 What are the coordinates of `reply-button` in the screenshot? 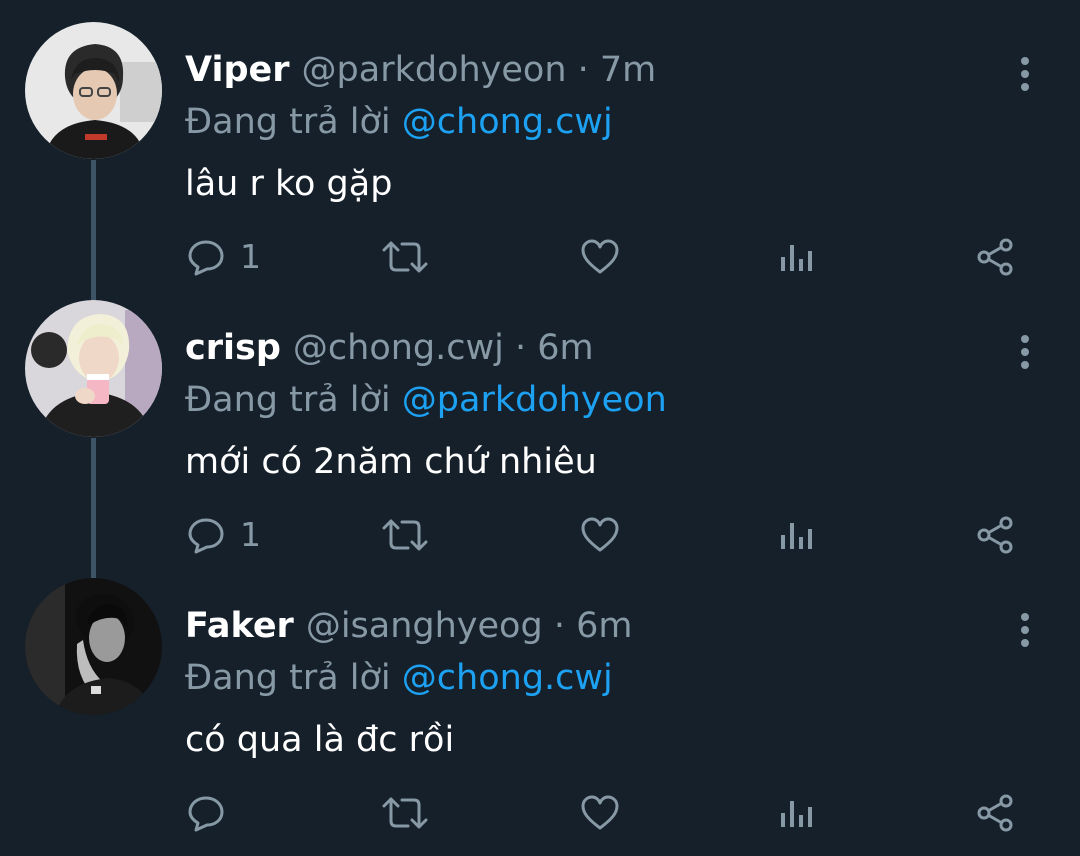 It's located at (213, 813).